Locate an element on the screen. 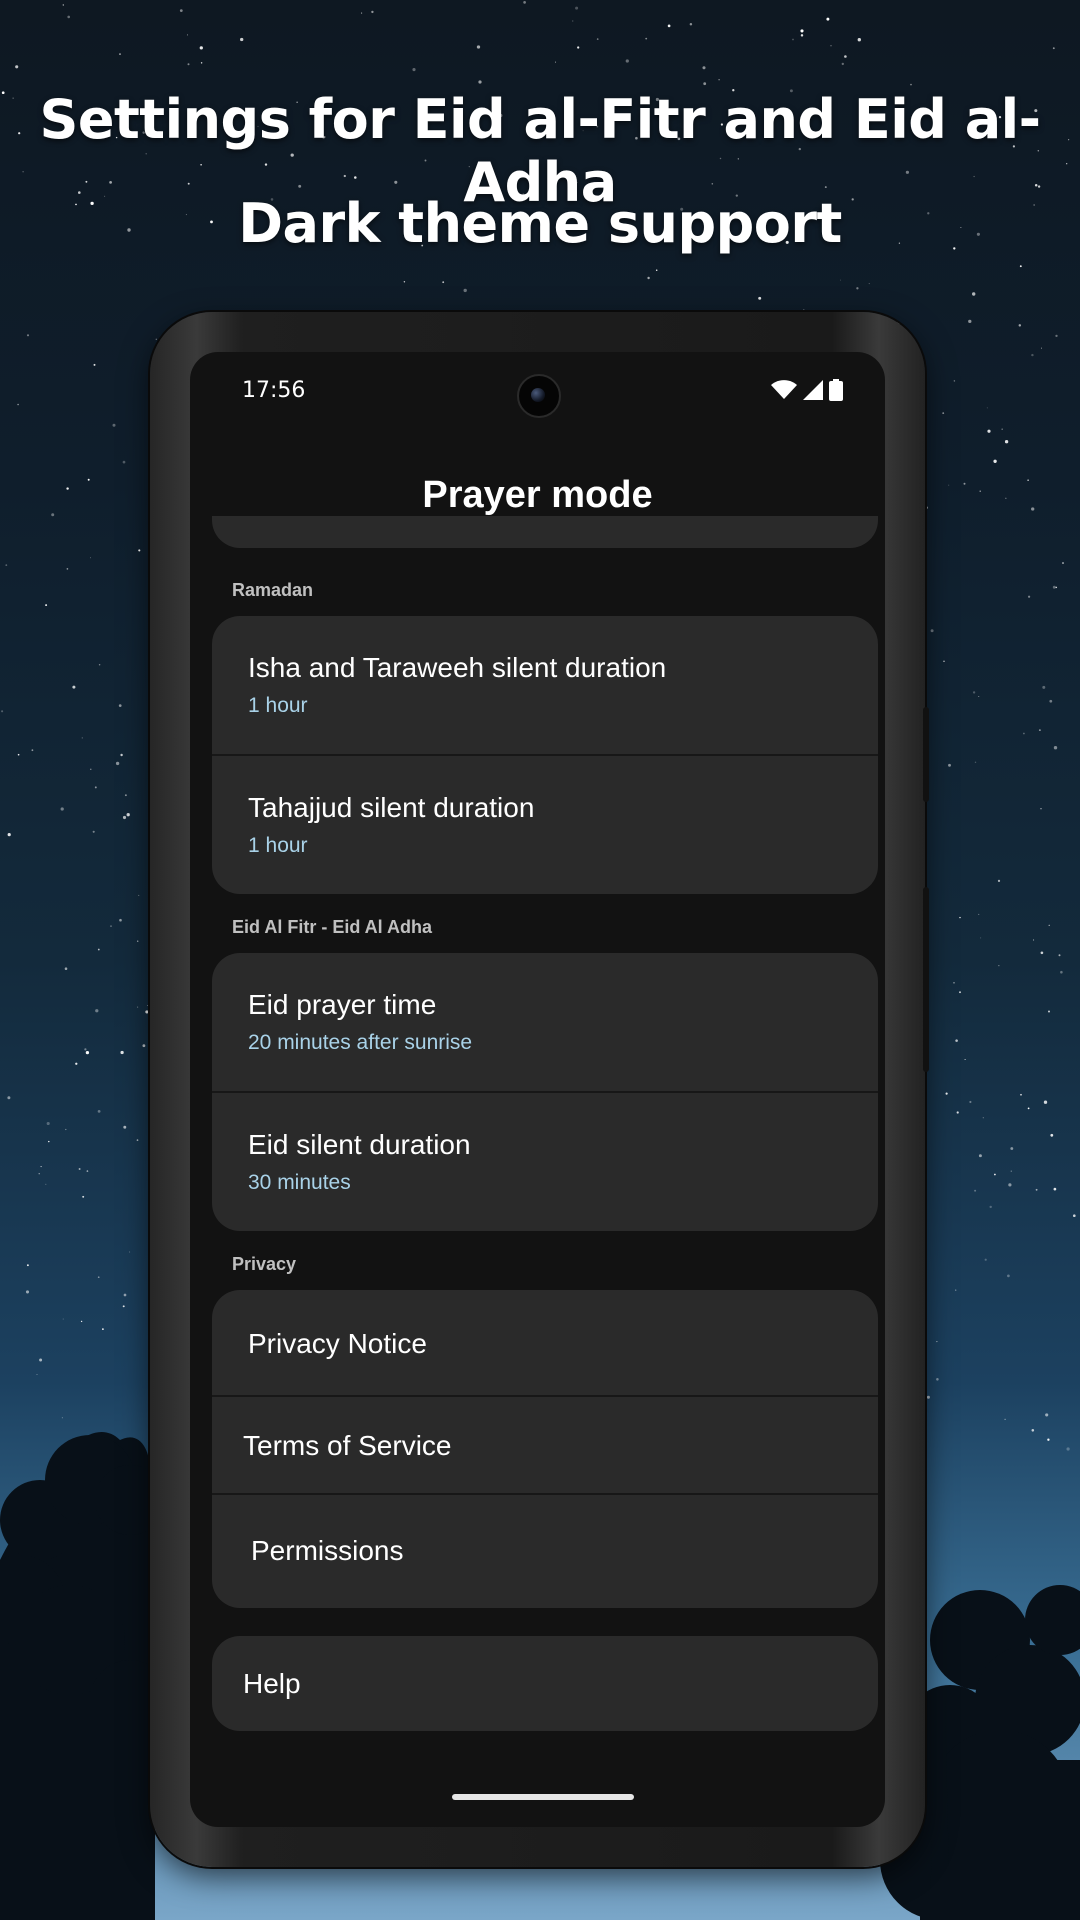 The image size is (1080, 1920). page-title: Prayer mode is located at coordinates (537, 495).